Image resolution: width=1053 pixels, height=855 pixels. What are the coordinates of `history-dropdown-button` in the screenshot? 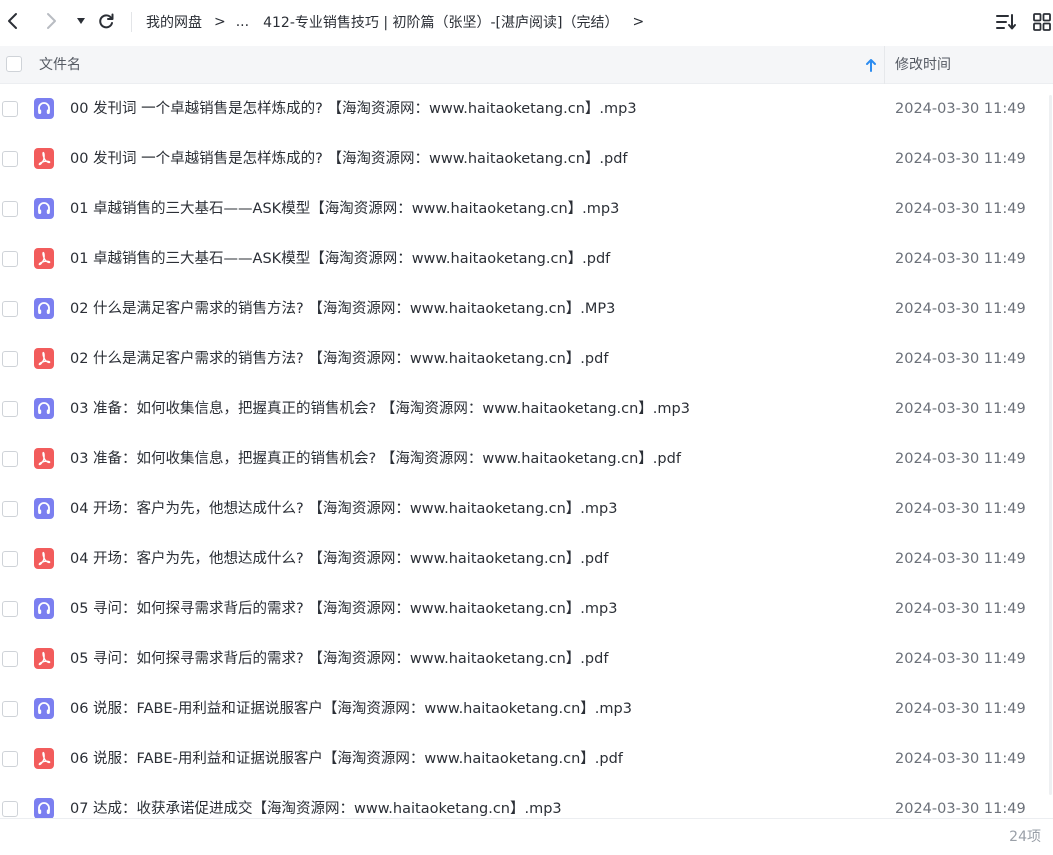 It's located at (81, 21).